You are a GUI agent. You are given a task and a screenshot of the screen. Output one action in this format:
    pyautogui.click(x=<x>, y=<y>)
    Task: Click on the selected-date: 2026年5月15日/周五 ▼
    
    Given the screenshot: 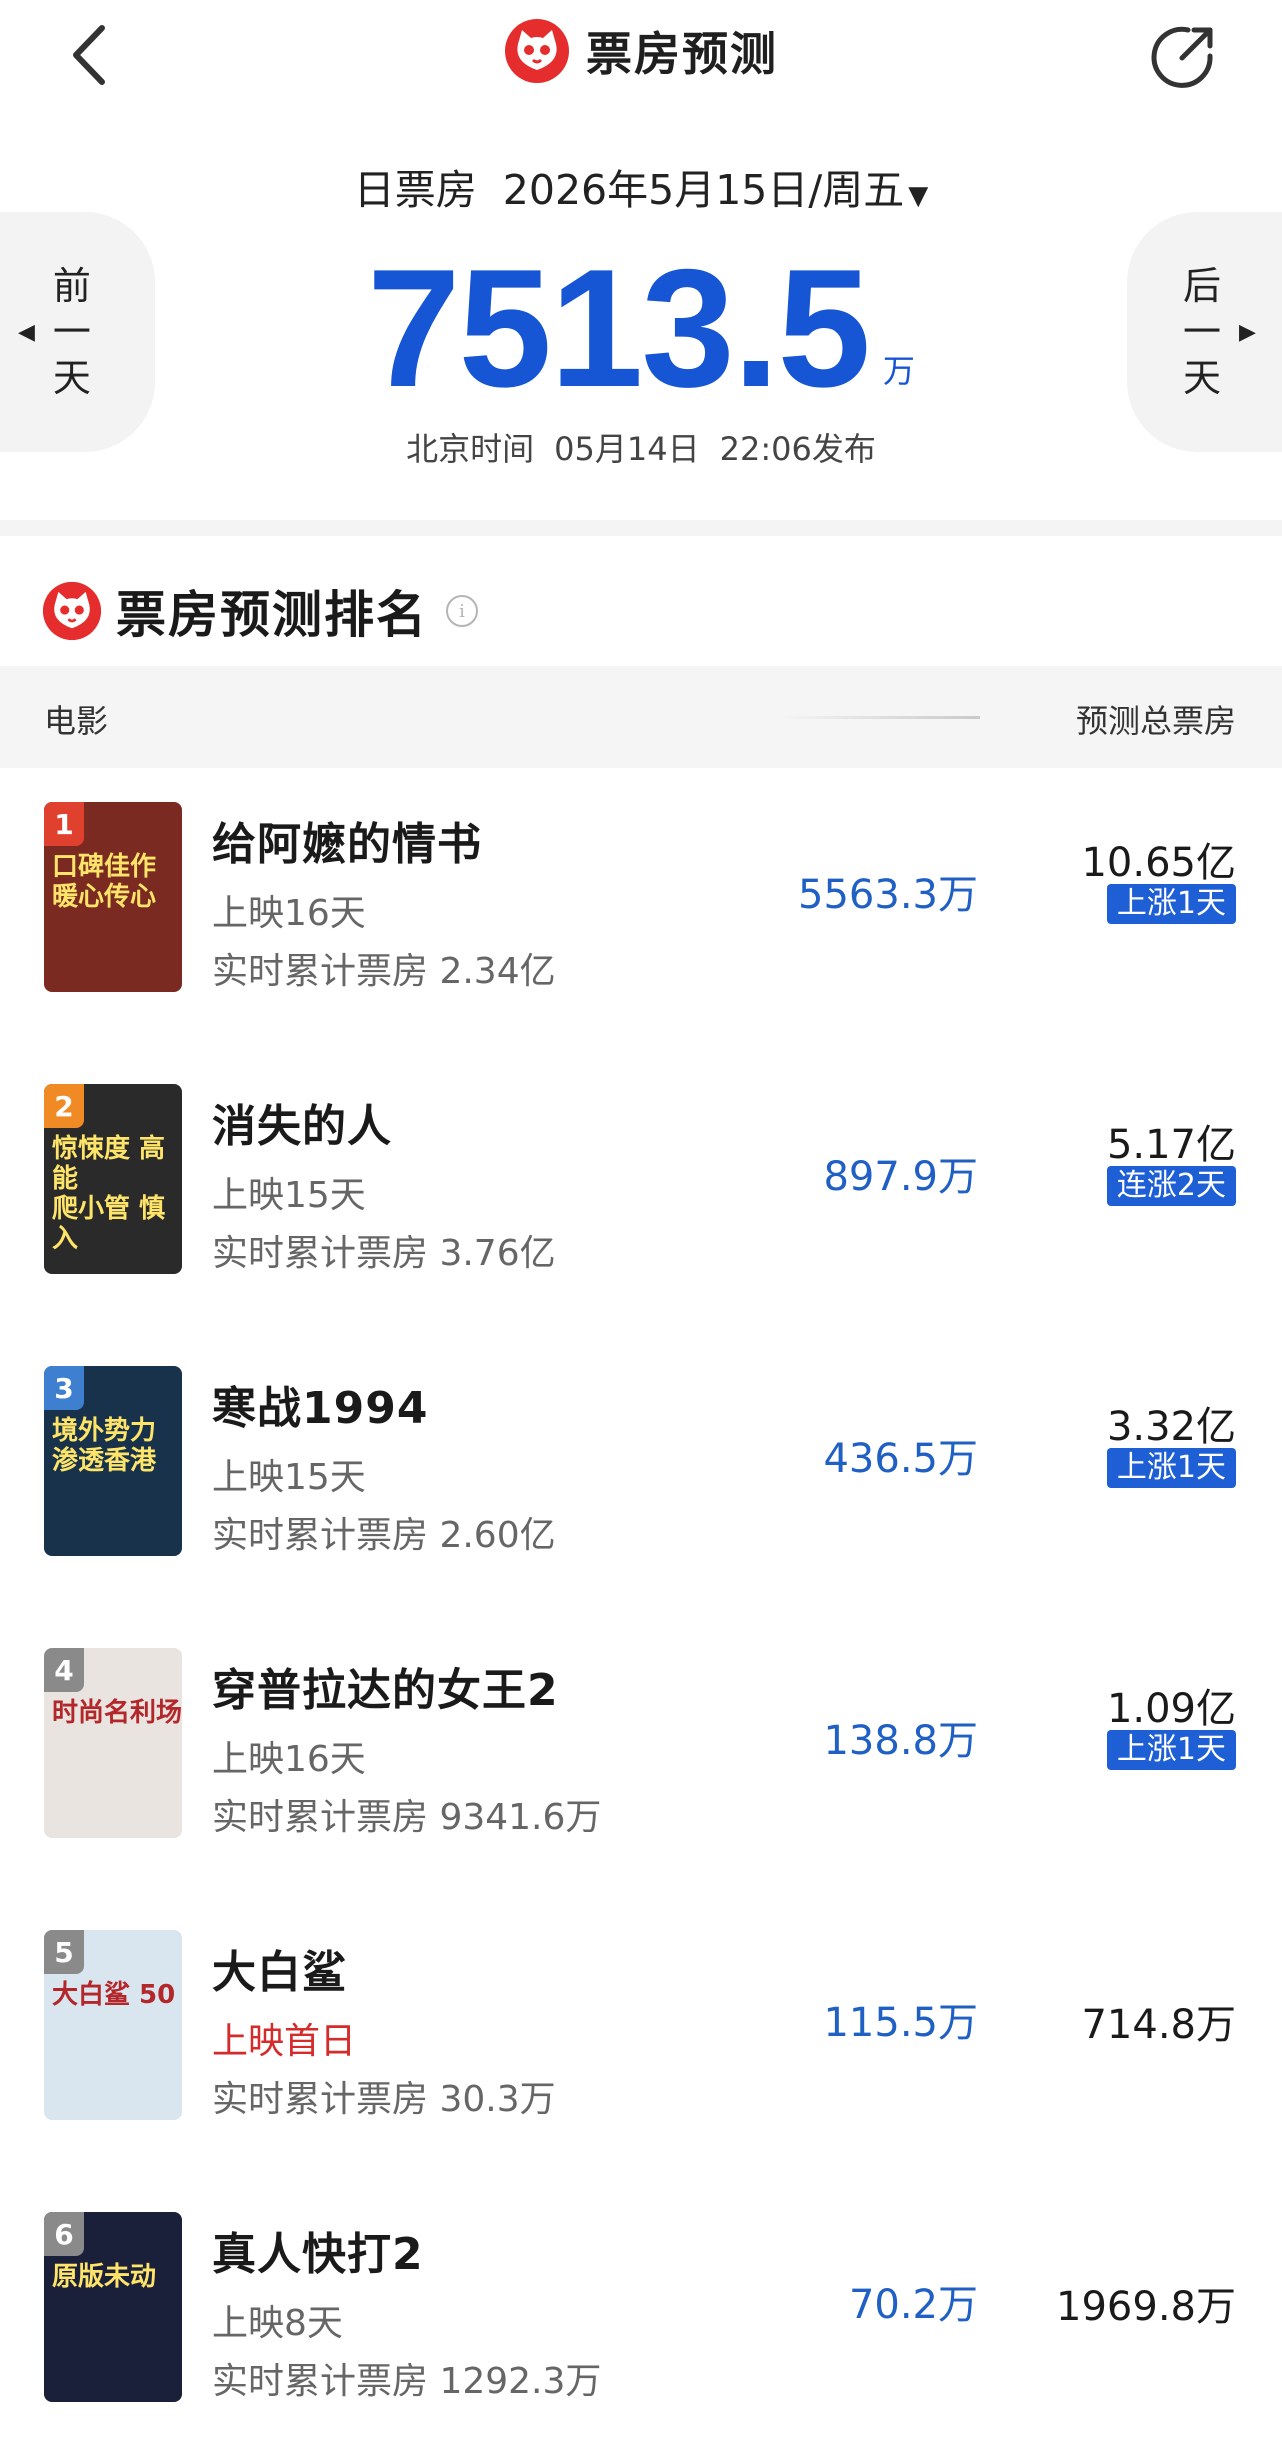 What is the action you would take?
    pyautogui.click(x=715, y=190)
    